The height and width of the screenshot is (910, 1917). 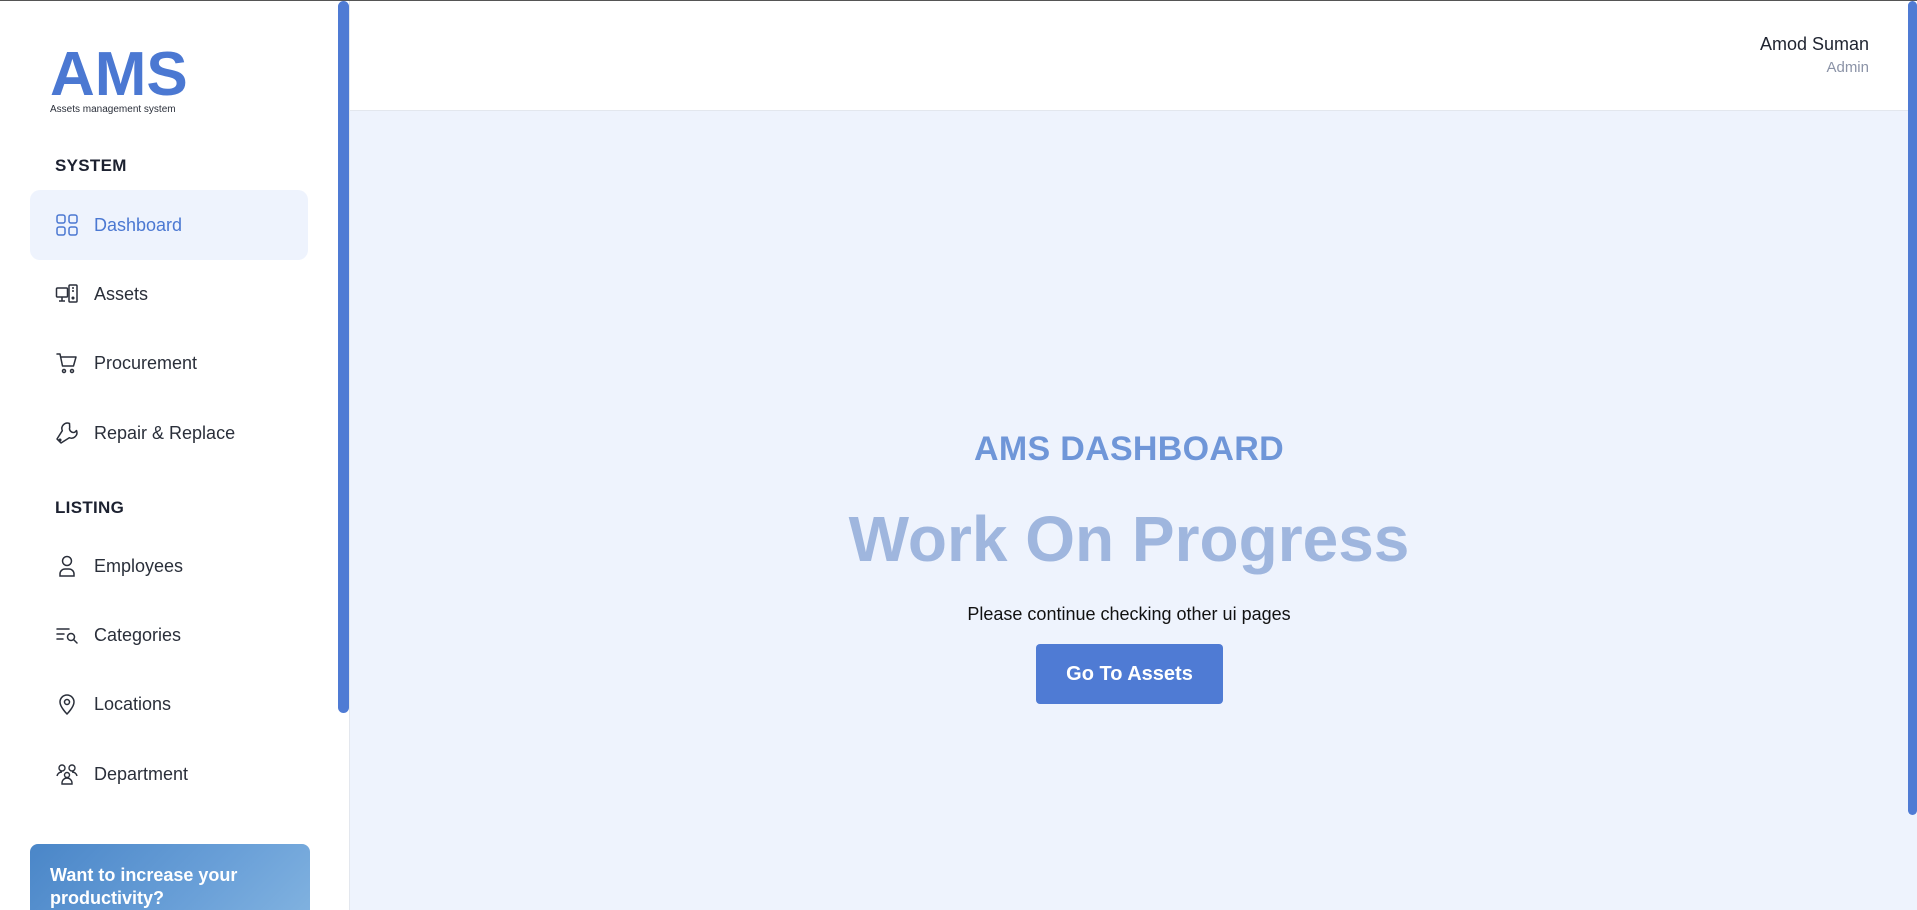 I want to click on devices-icon, so click(x=67, y=294).